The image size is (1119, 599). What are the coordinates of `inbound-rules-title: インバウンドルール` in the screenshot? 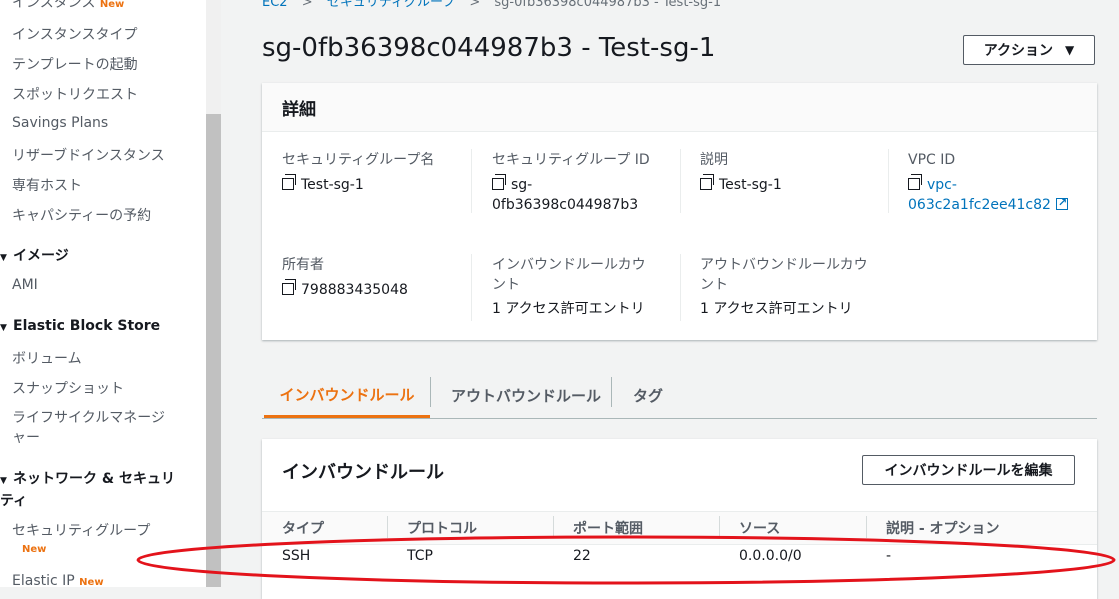 It's located at (363, 472).